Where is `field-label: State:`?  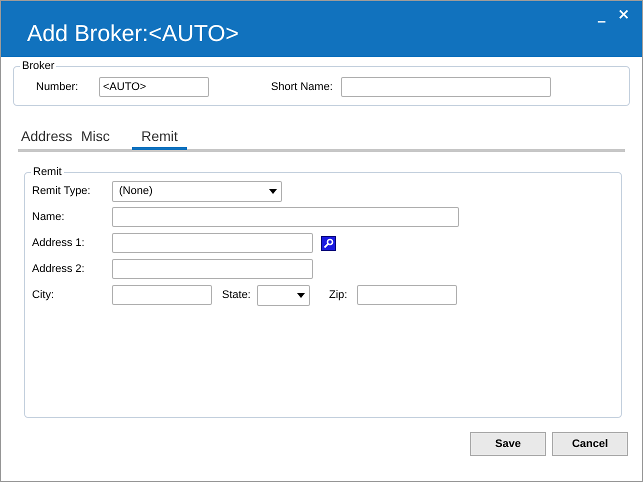 field-label: State: is located at coordinates (237, 295).